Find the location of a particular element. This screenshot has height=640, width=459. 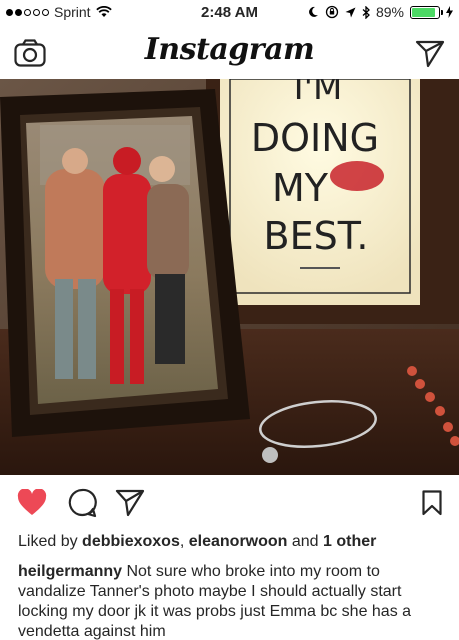

comment-icon is located at coordinates (82, 503).